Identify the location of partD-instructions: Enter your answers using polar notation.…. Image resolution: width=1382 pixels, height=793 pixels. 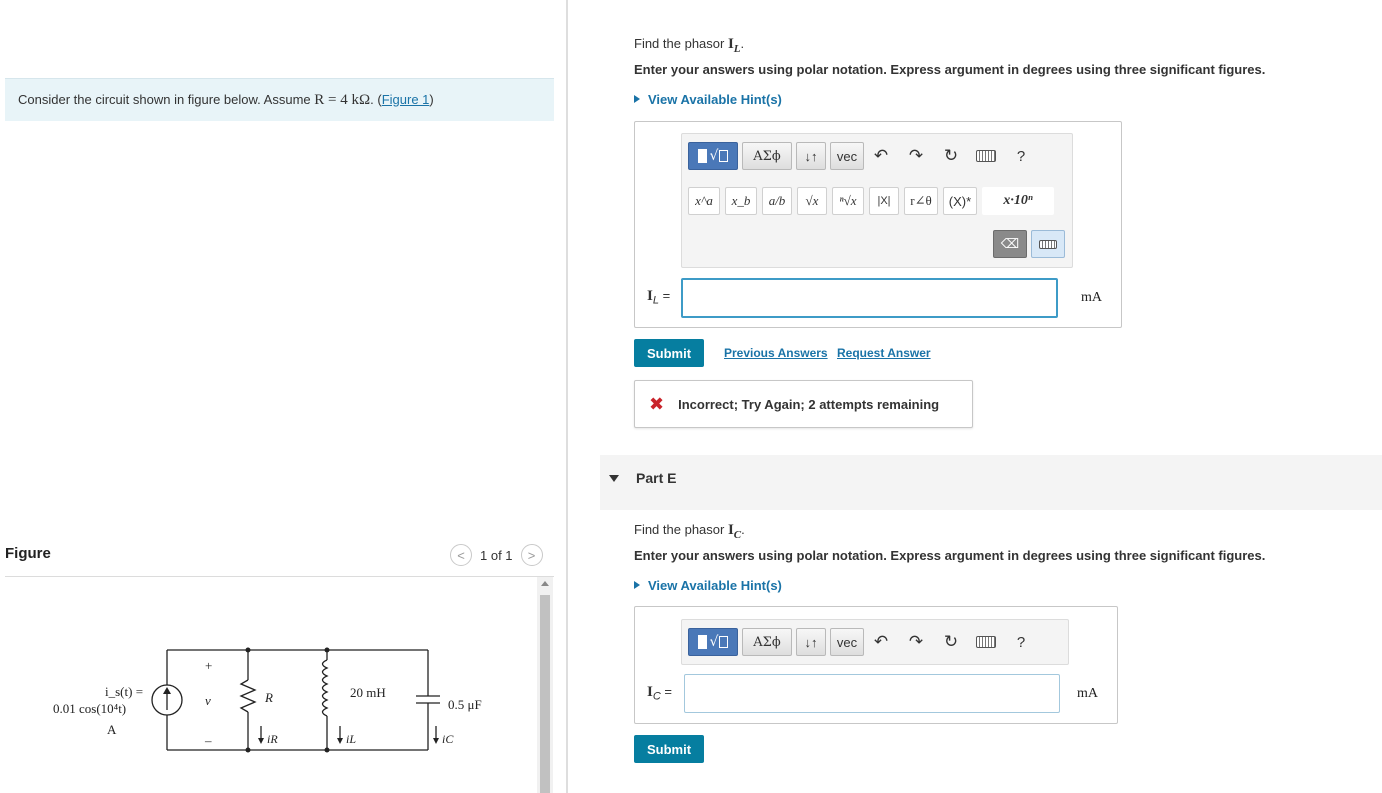
(950, 69).